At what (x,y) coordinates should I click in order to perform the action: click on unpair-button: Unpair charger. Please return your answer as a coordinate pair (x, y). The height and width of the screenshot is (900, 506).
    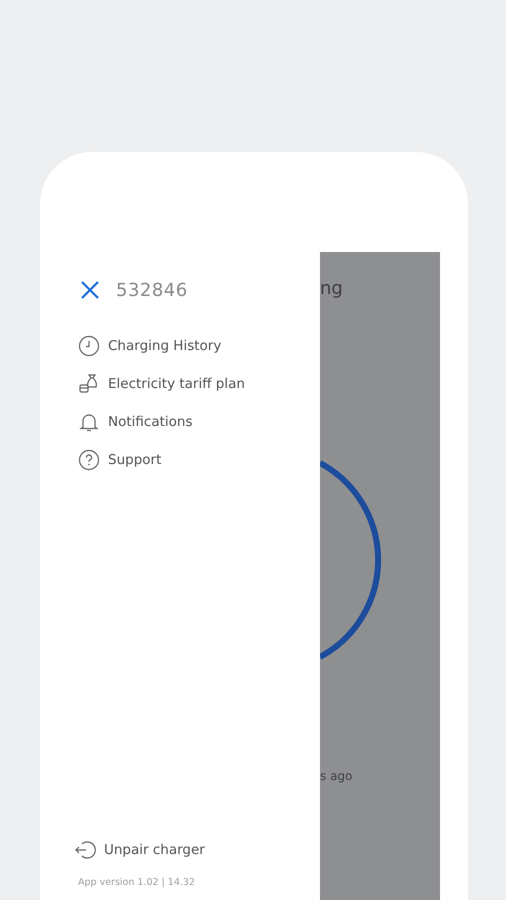
    Looking at the image, I should click on (197, 850).